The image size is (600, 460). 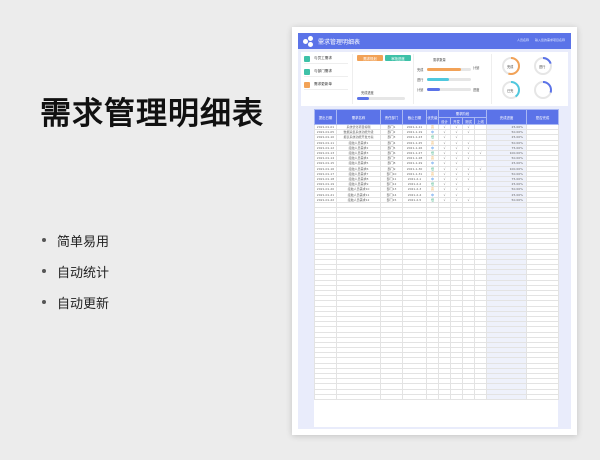 I want to click on nav-item-employee: 与员工需求, so click(x=326, y=59).